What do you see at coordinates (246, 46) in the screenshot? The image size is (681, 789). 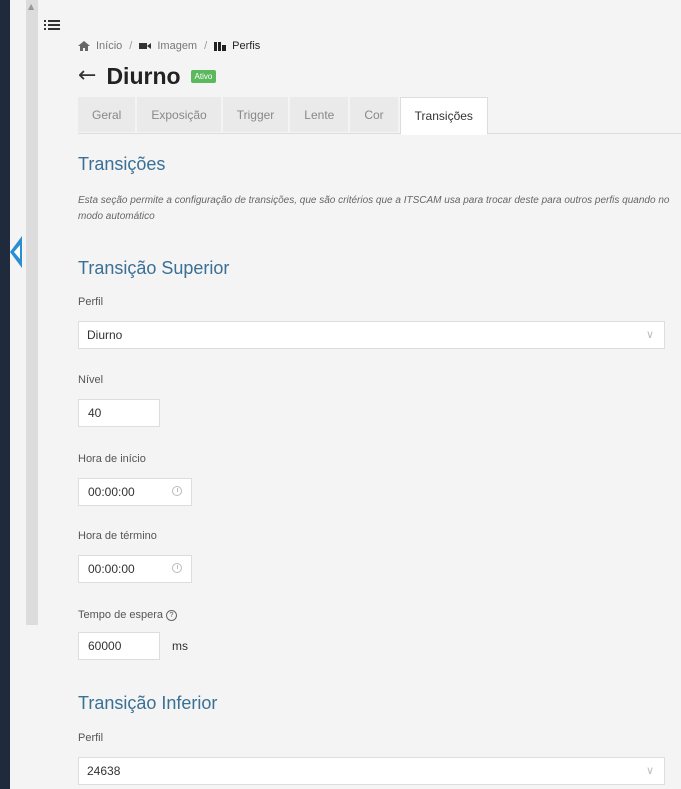 I see `breadcrumb-current: Perfis` at bounding box center [246, 46].